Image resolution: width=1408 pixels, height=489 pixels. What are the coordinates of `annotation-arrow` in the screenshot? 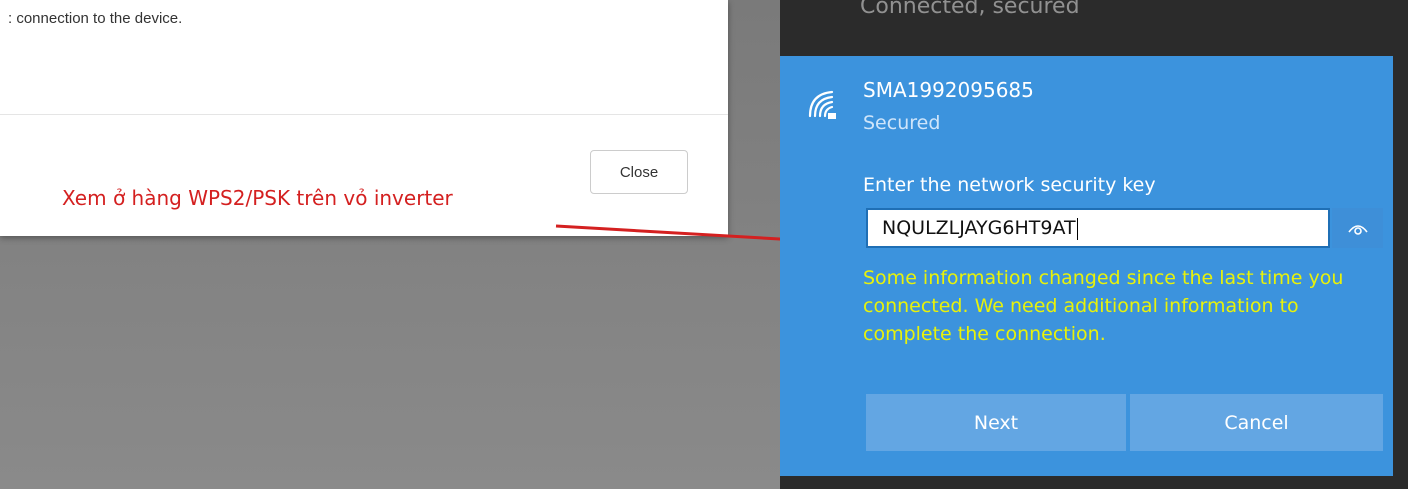 It's located at (703, 237).